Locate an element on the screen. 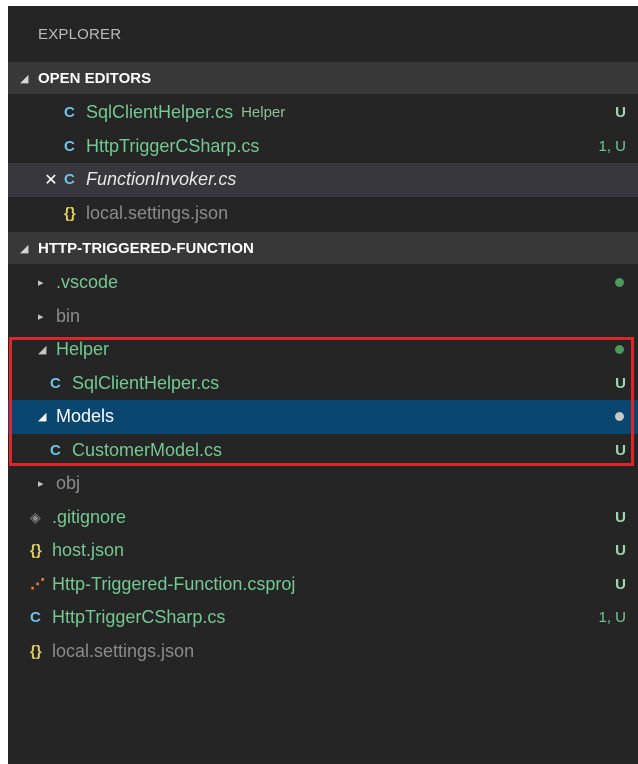 The width and height of the screenshot is (638, 764). open-editor-item-localsettings: {} local.settings.json is located at coordinates (323, 214).